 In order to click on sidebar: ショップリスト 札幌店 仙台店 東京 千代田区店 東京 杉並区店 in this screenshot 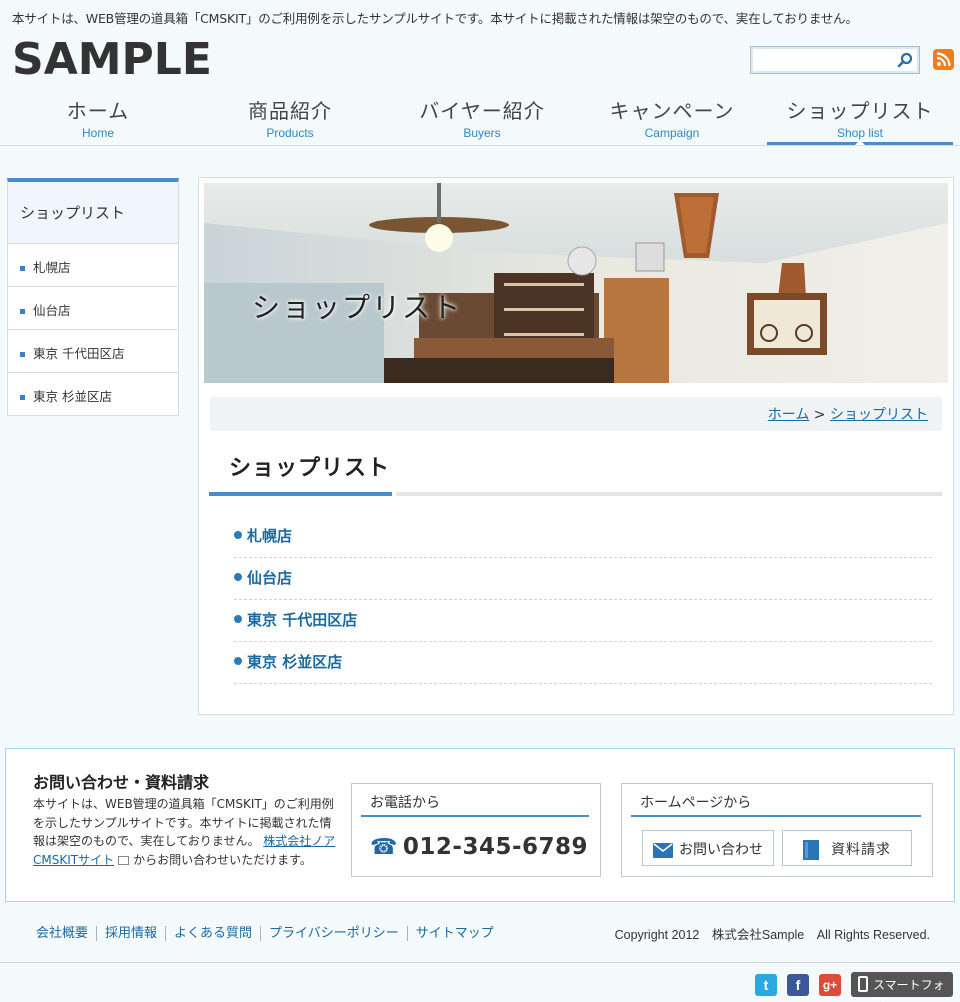, I will do `click(93, 297)`.